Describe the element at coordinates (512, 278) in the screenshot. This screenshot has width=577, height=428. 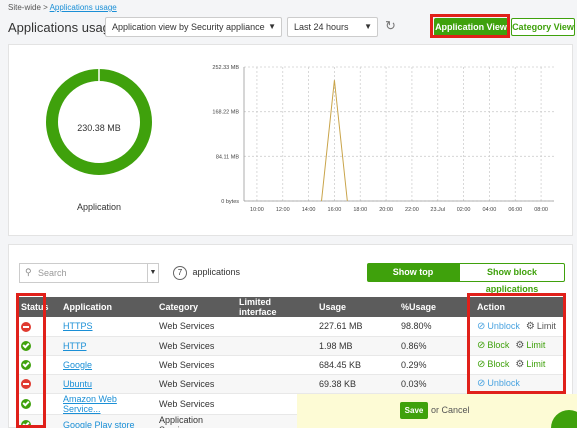
I see `show-block-applications-button: Show block applications` at that location.